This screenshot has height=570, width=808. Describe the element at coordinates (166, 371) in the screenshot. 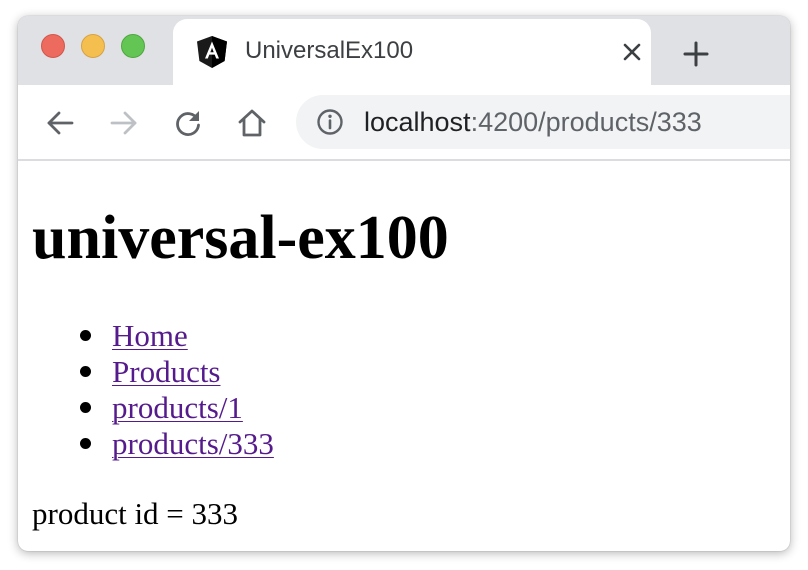

I see `products-link: Products` at that location.